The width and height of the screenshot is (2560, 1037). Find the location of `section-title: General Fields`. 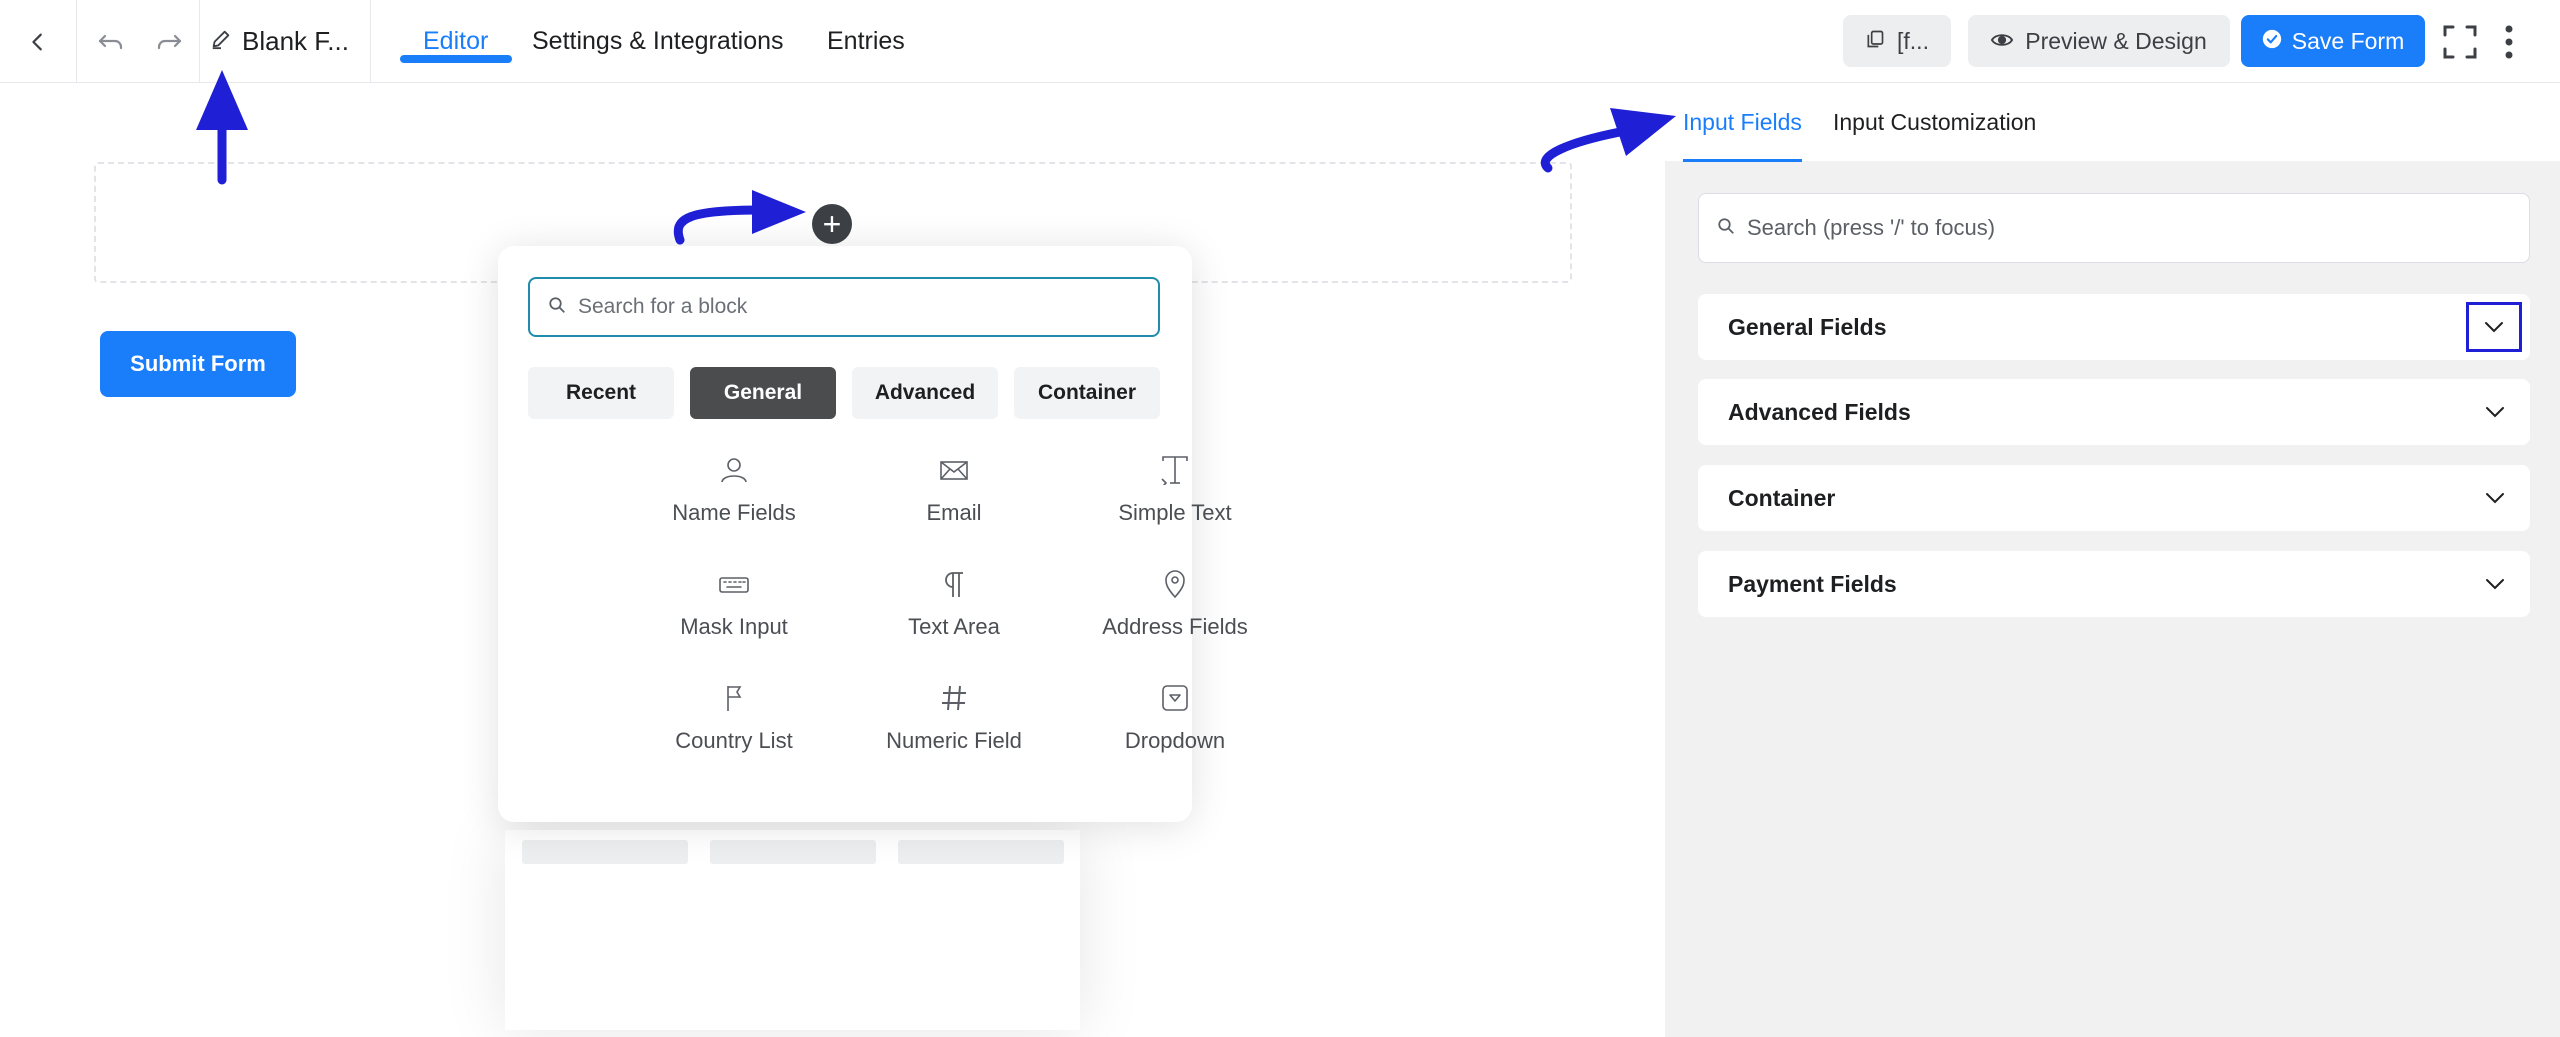

section-title: General Fields is located at coordinates (1807, 326).